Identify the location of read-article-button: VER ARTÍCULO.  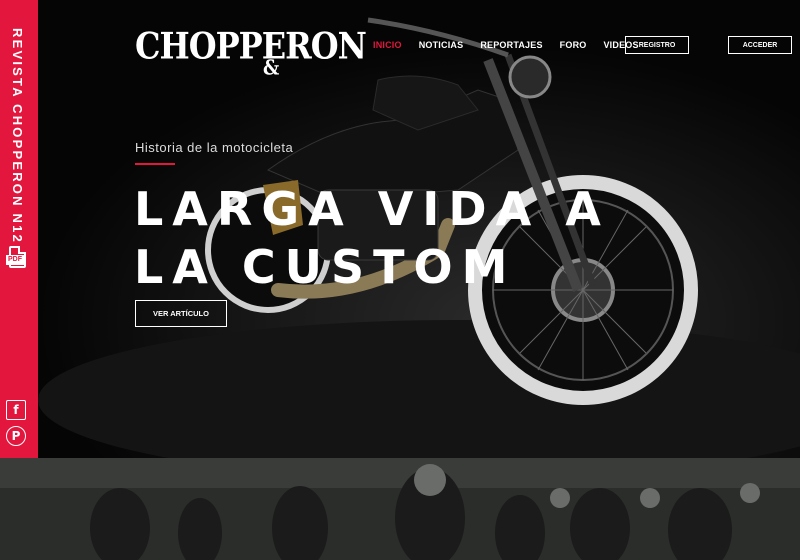
(181, 313).